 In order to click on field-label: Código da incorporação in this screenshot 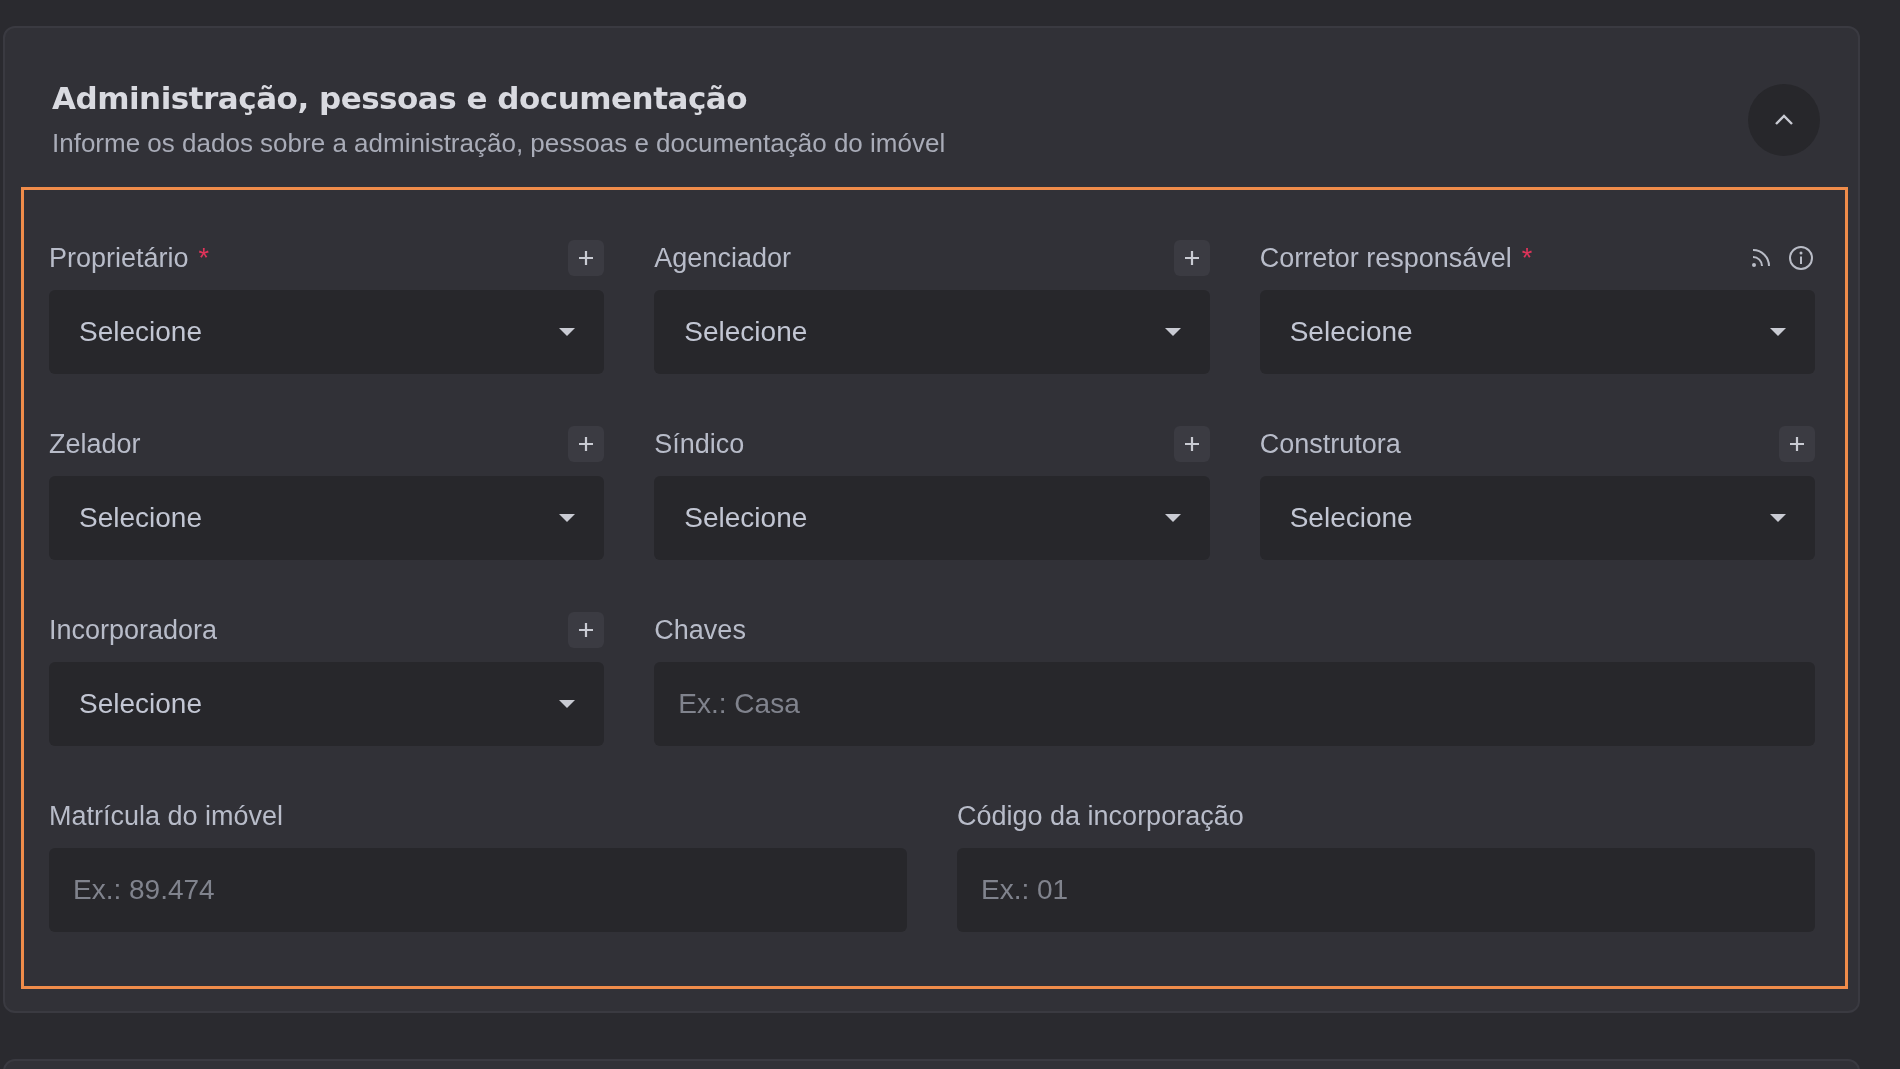, I will do `click(1100, 816)`.